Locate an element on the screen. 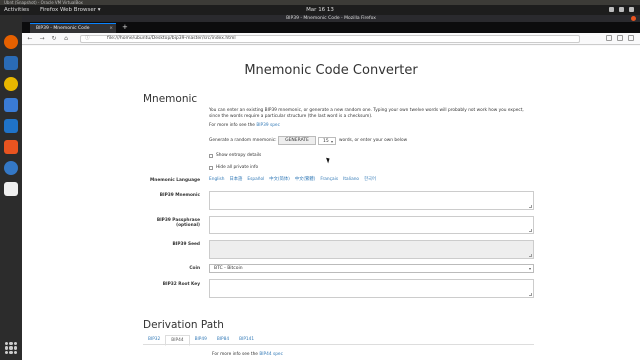 The image size is (640, 360). system-tray is located at coordinates (621, 8).